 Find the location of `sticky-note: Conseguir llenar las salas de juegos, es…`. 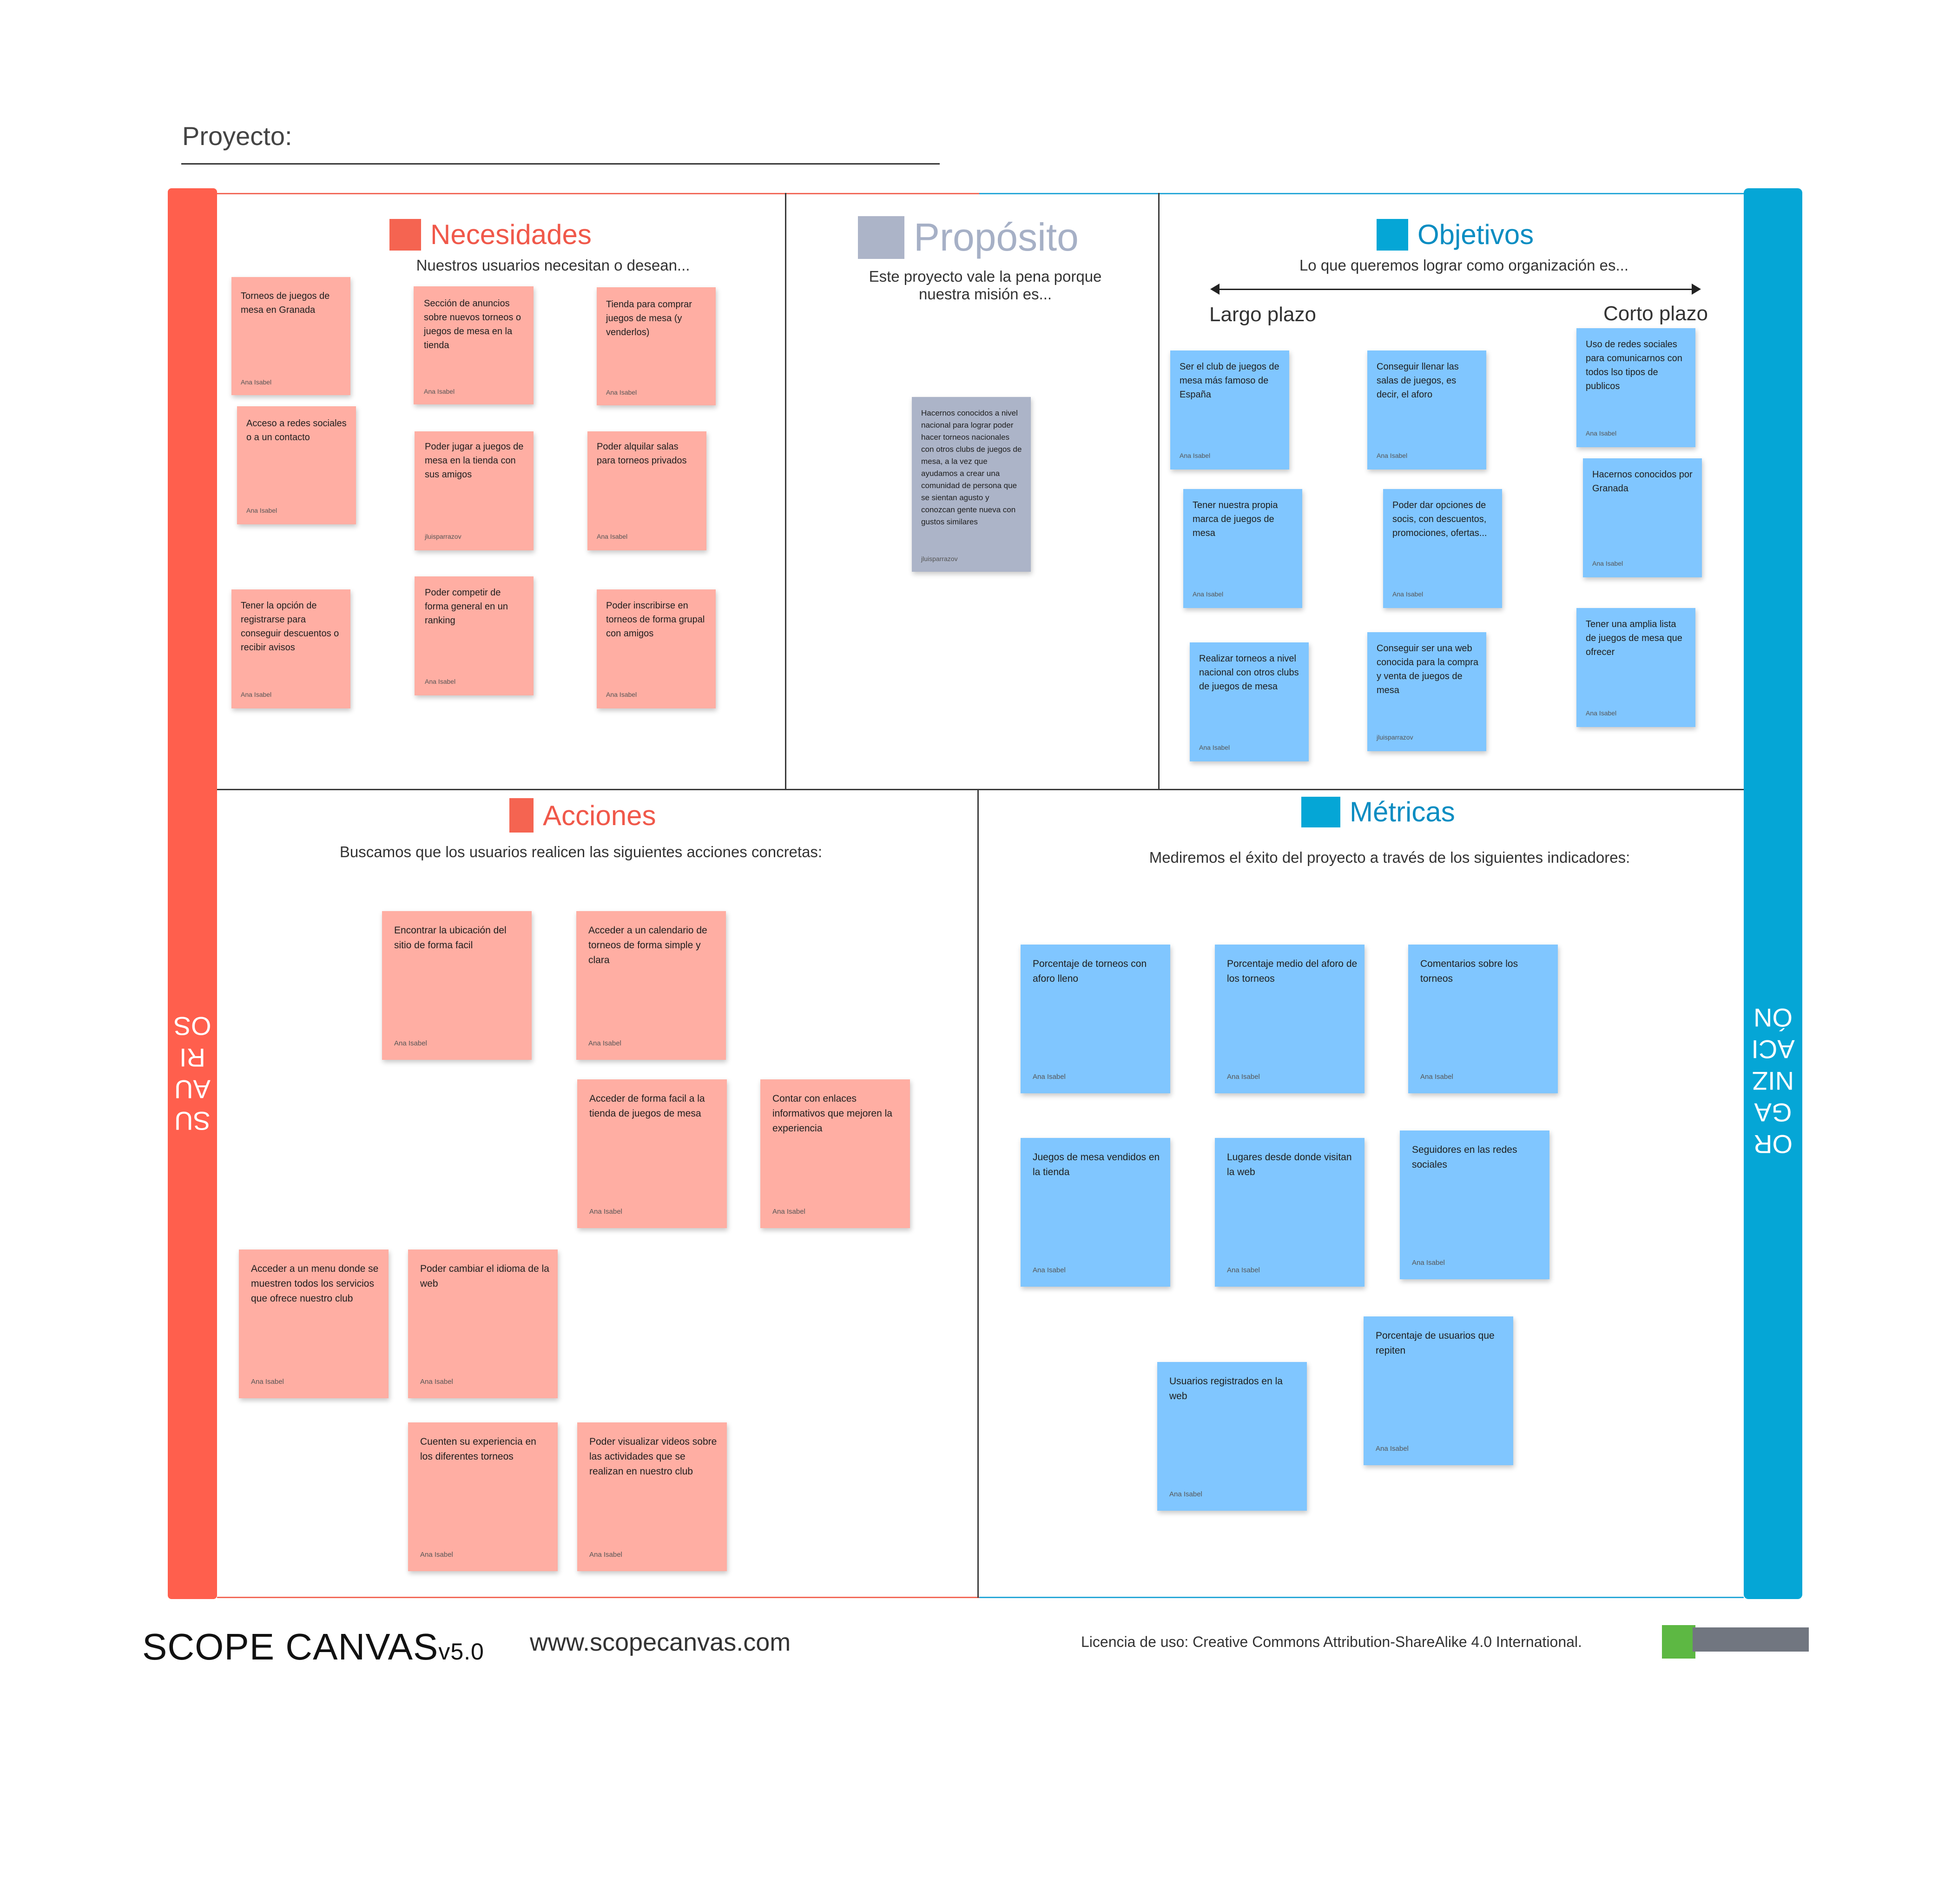

sticky-note: Conseguir llenar las salas de juegos, es… is located at coordinates (1426, 409).